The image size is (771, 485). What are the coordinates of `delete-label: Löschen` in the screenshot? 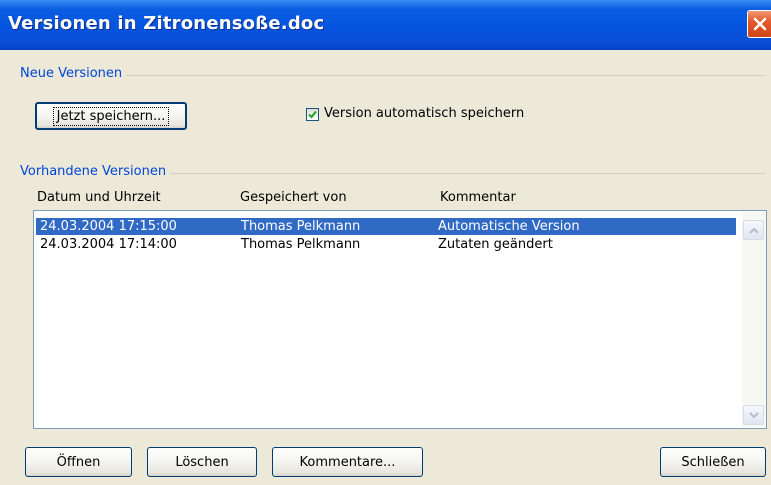 It's located at (202, 462).